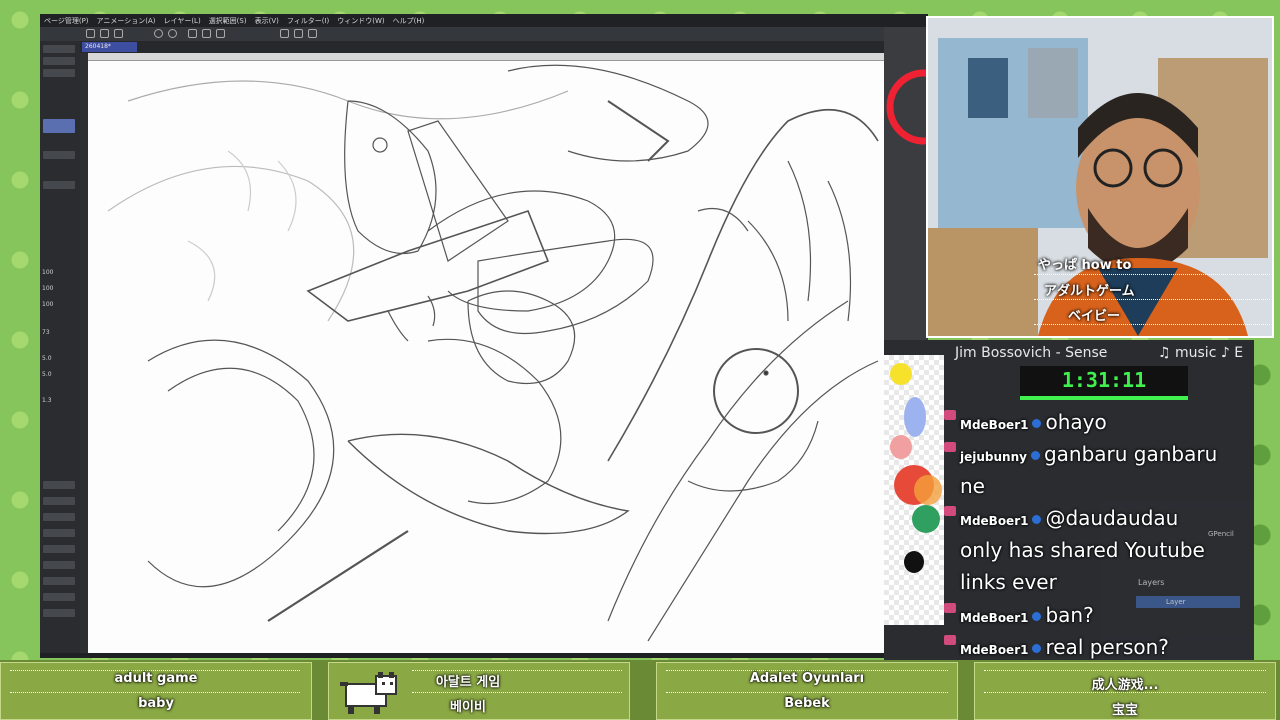 The image size is (1280, 720). I want to click on webcam-subtitle-line: ベイビー, so click(1094, 316).